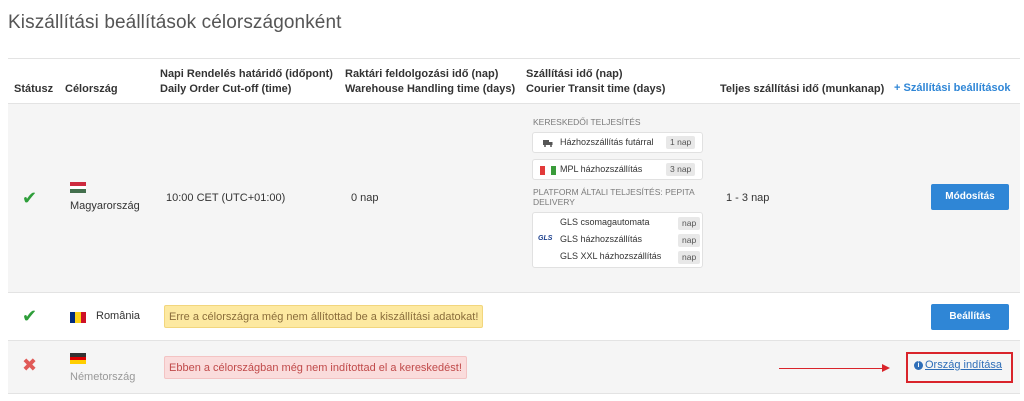 The width and height of the screenshot is (1024, 401). I want to click on header-status: Státusz, so click(34, 89).